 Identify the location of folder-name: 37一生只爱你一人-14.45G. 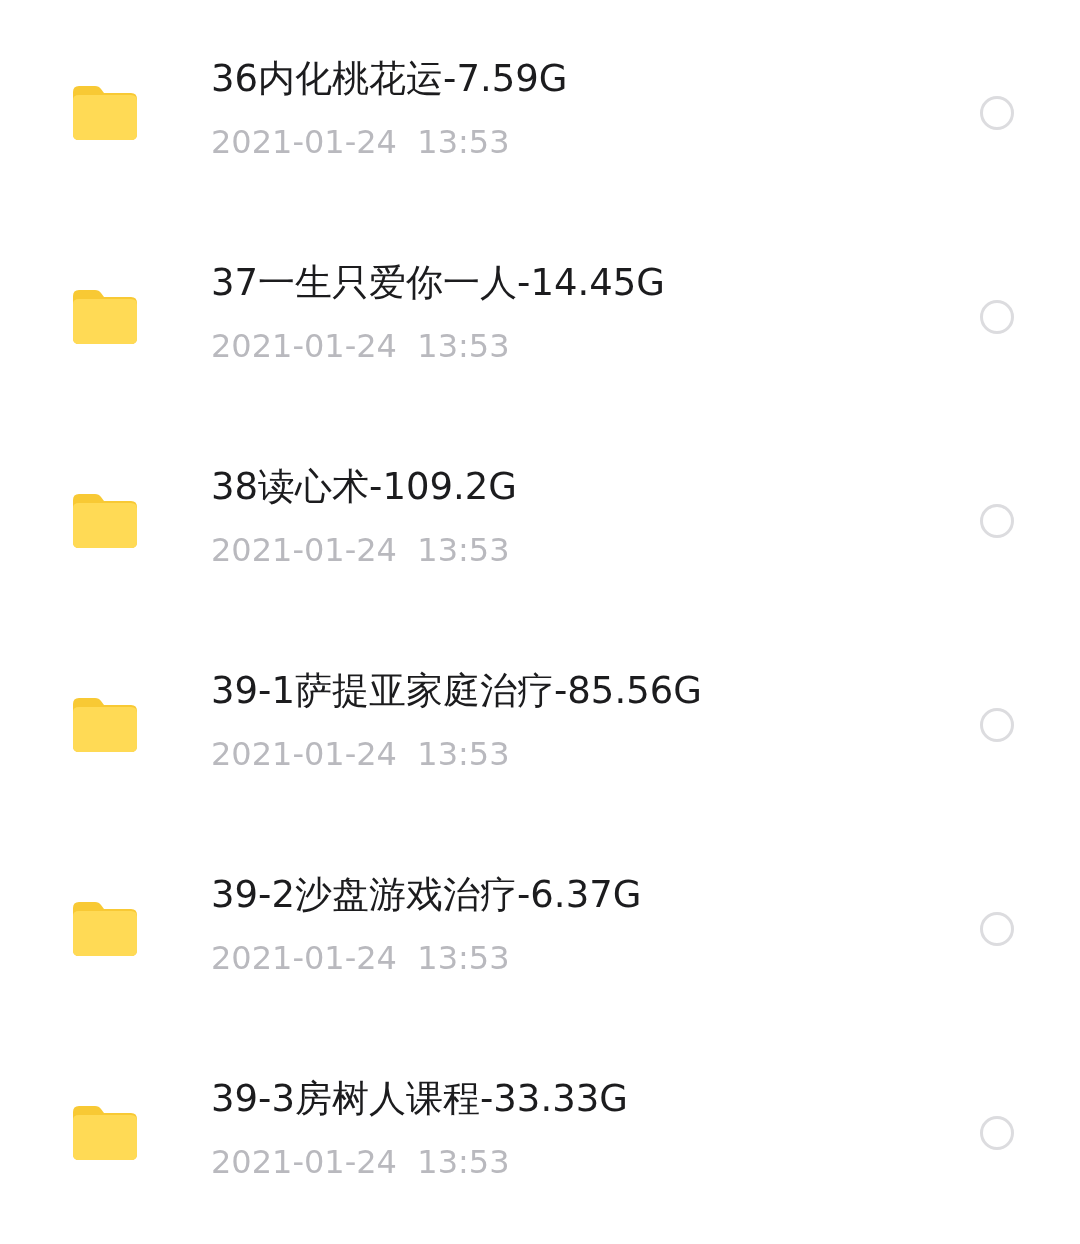
(439, 283).